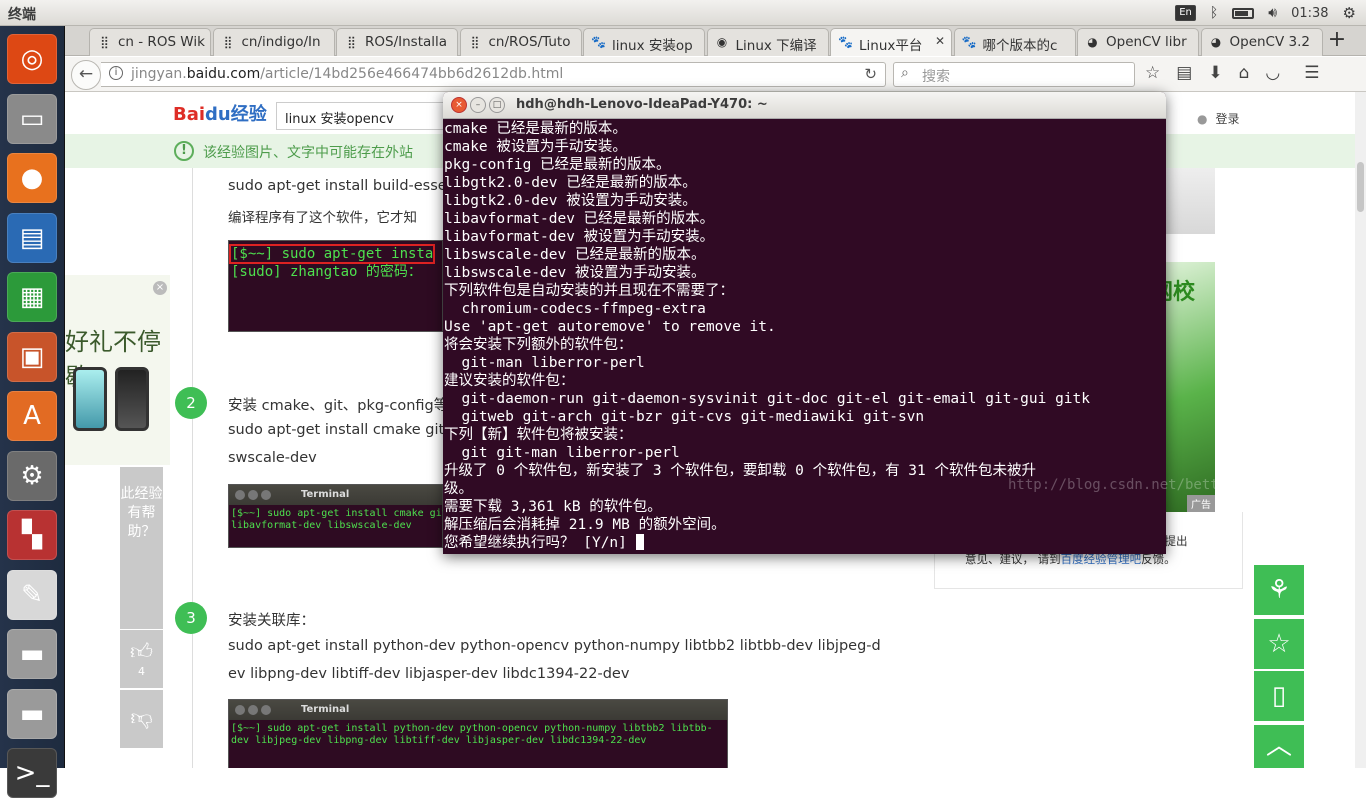  What do you see at coordinates (273, 42) in the screenshot?
I see `browser-tab: ⣿ cn/indigo/In` at bounding box center [273, 42].